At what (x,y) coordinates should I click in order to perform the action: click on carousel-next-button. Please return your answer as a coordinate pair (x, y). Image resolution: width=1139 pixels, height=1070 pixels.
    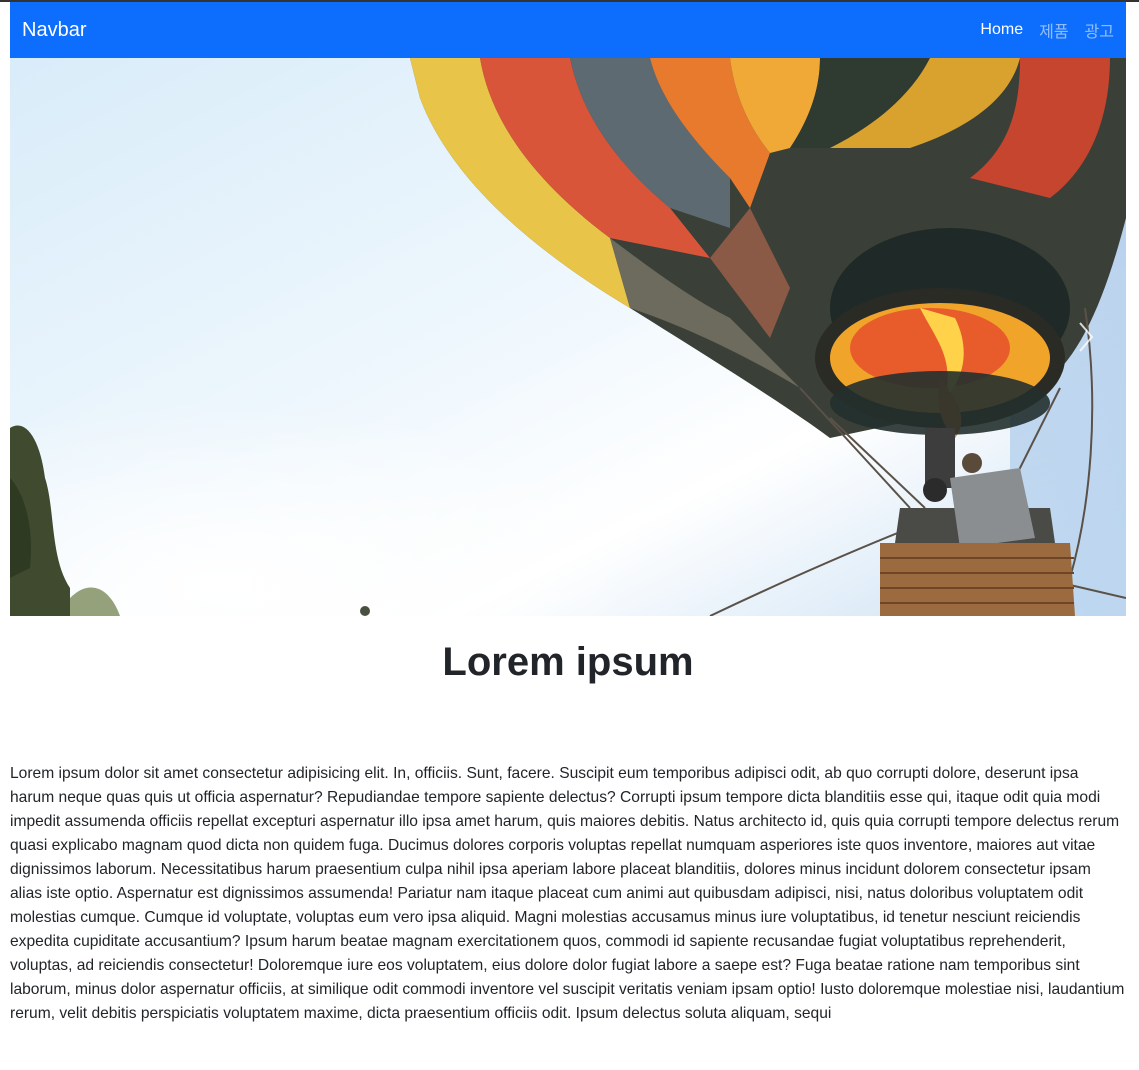
    Looking at the image, I should click on (1086, 337).